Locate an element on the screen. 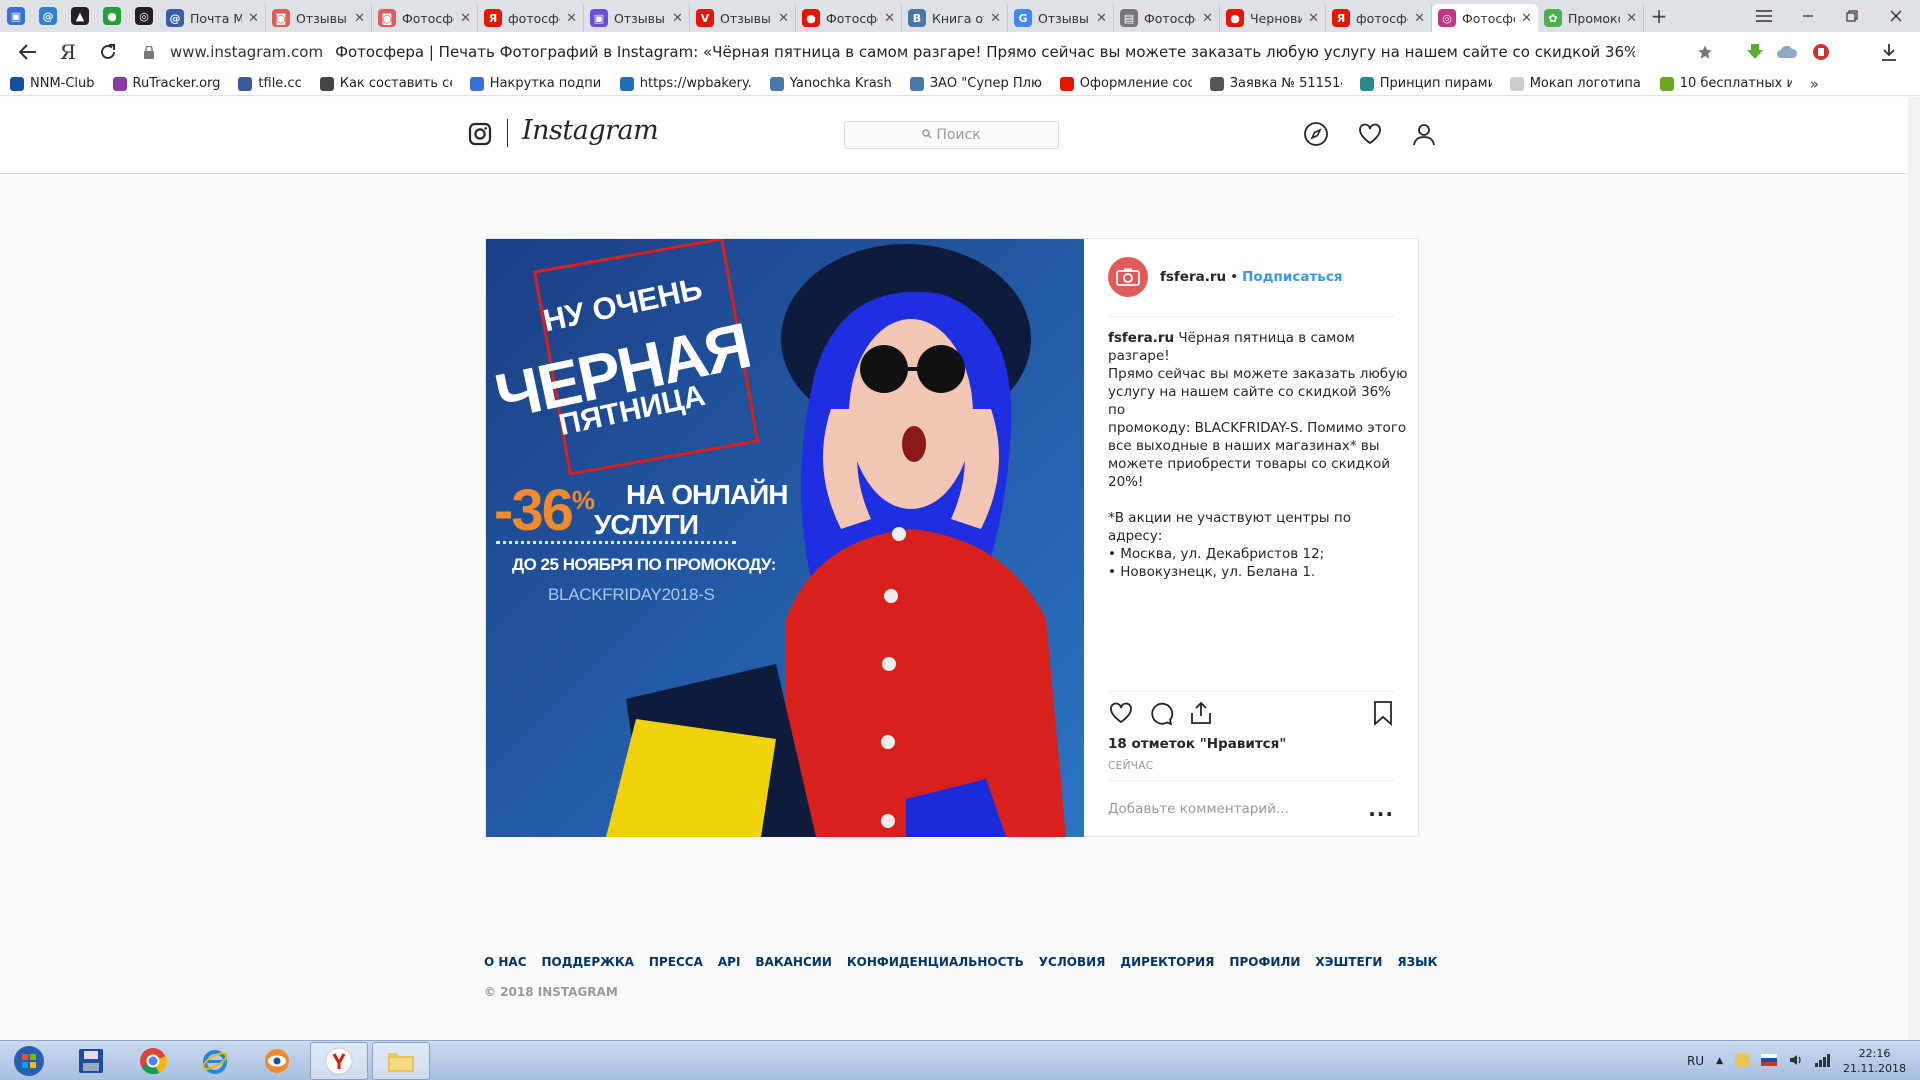 The image size is (1920, 1080). comment-input is located at coordinates (1238, 808).